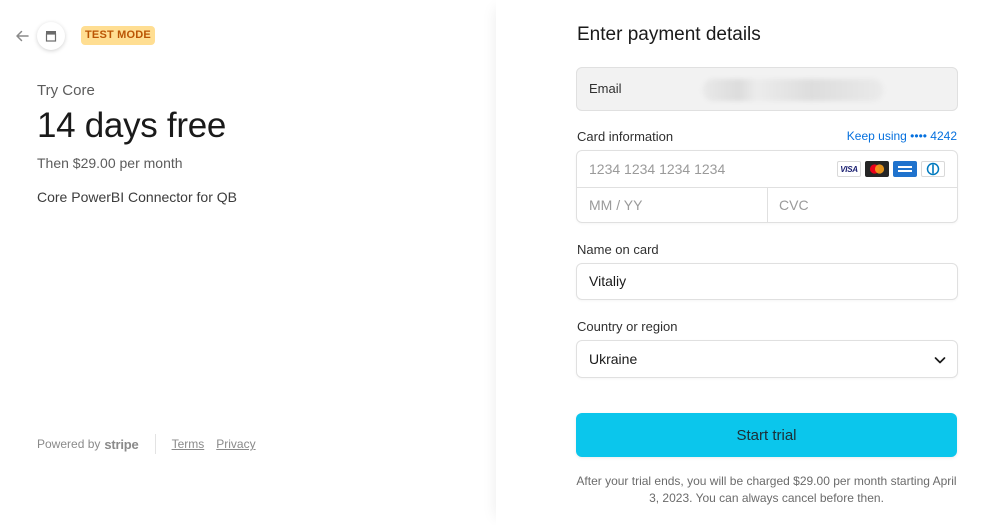 This screenshot has height=525, width=987. What do you see at coordinates (766, 435) in the screenshot?
I see `start-trial-button: Start trial` at bounding box center [766, 435].